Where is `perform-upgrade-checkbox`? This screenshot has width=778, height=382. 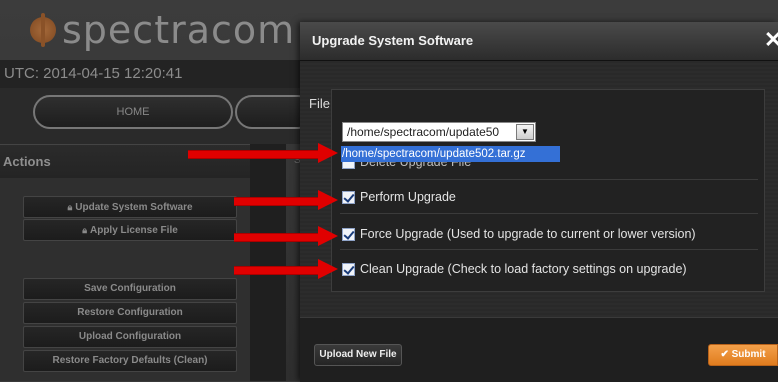 perform-upgrade-checkbox is located at coordinates (348, 197).